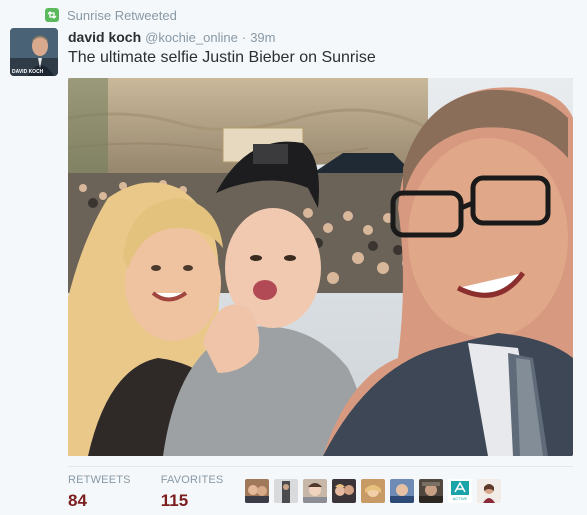 Image resolution: width=587 pixels, height=515 pixels. What do you see at coordinates (145, 492) in the screenshot?
I see `engagement-stats: RETWEETS 84 FAVORITES 115` at bounding box center [145, 492].